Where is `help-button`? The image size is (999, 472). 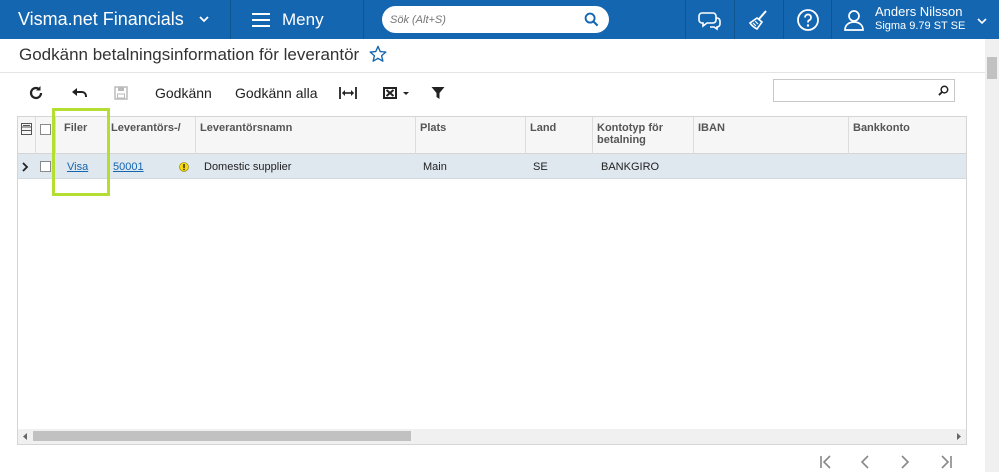 help-button is located at coordinates (807, 19).